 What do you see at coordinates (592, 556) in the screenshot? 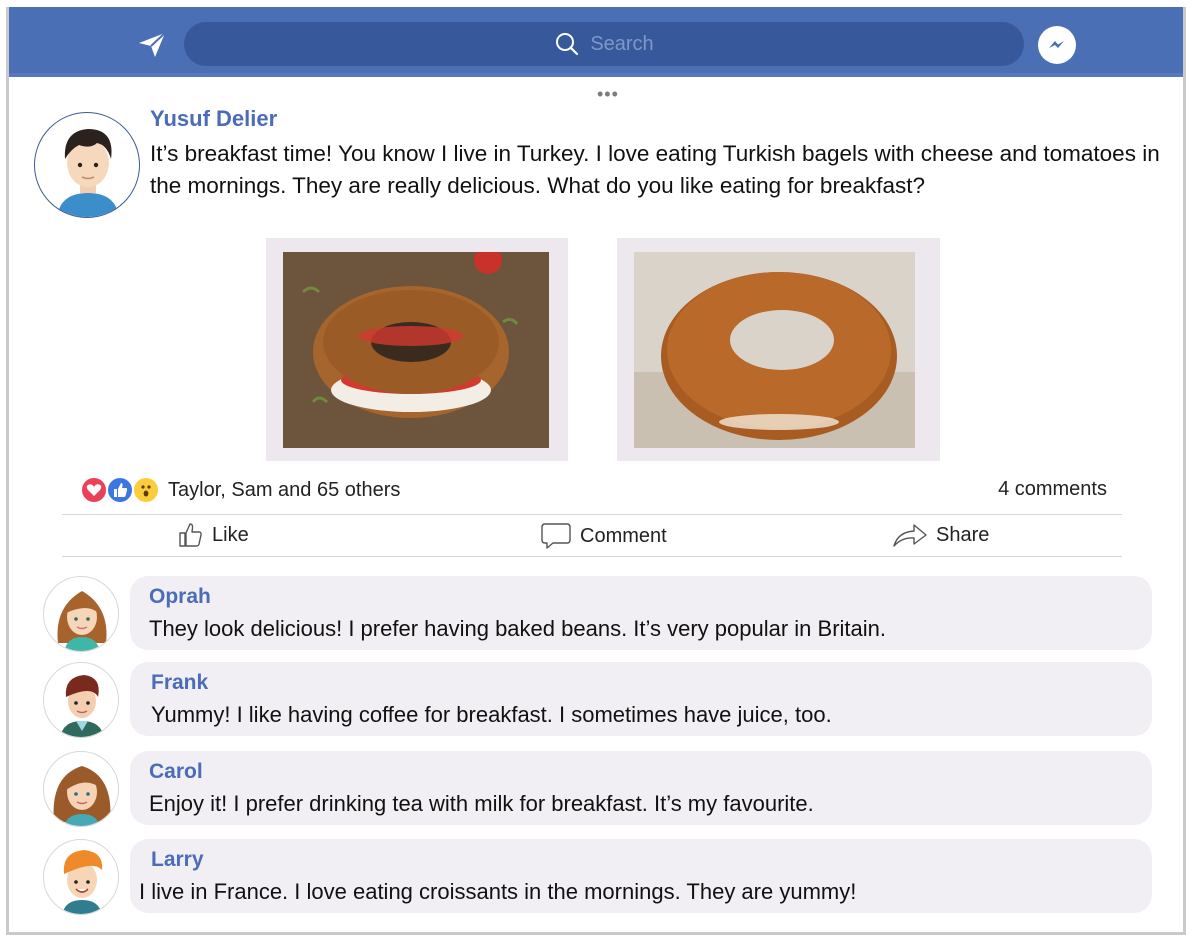
I see `divider-bottom` at bounding box center [592, 556].